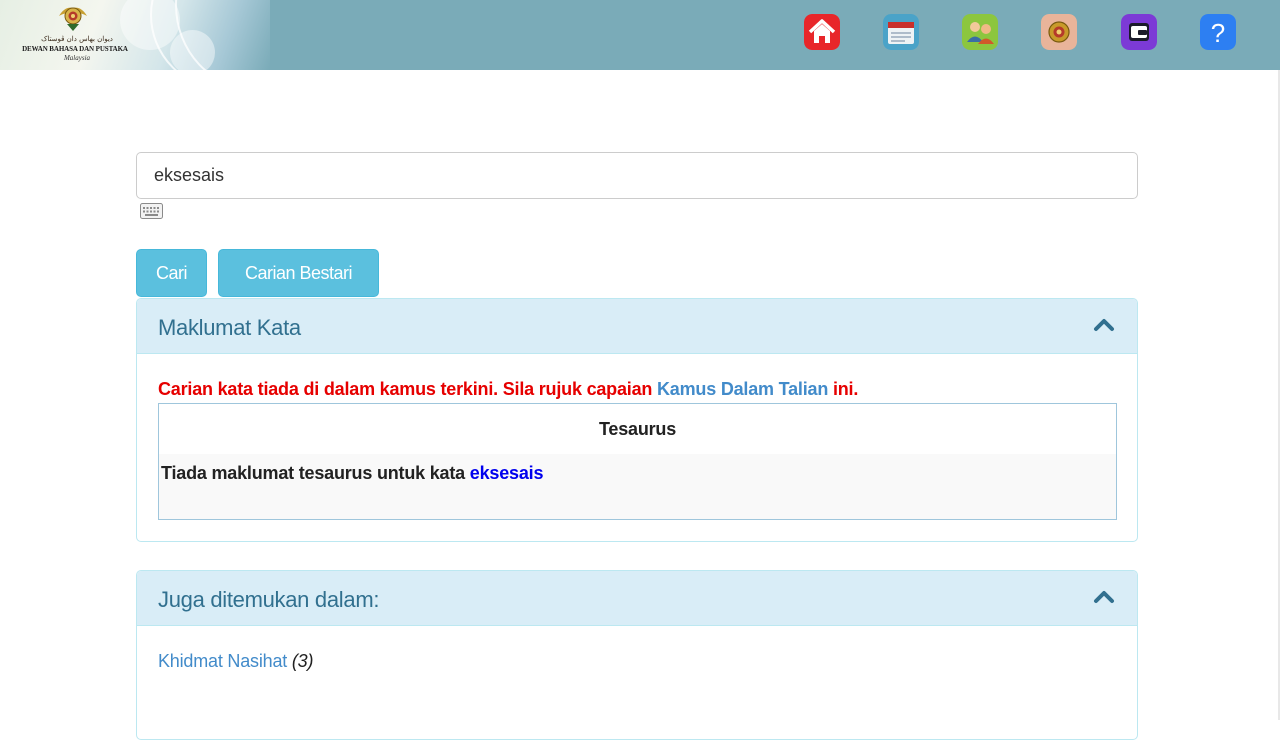 The image size is (1280, 740). I want to click on wallet-icon, so click(1139, 32).